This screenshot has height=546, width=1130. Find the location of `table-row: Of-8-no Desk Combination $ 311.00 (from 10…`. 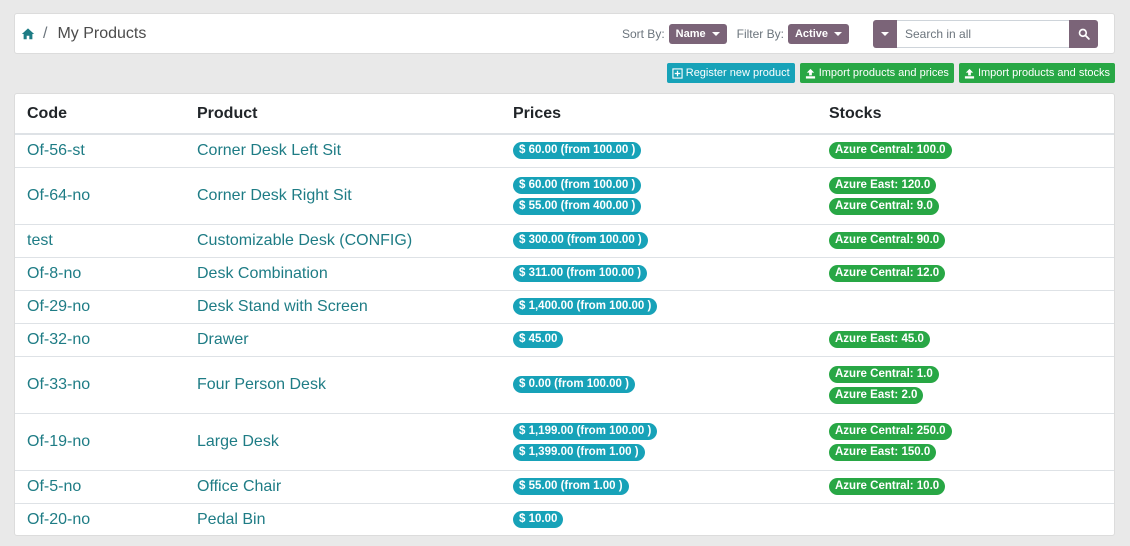

table-row: Of-8-no Desk Combination $ 311.00 (from 10… is located at coordinates (564, 273).